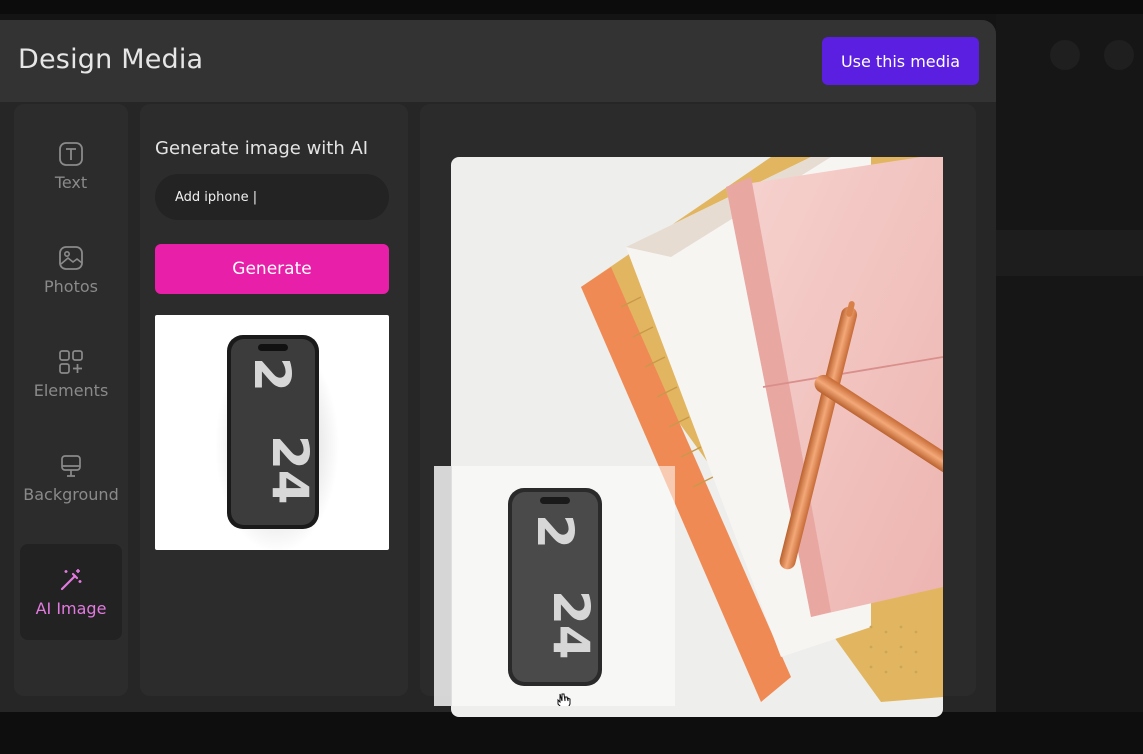 This screenshot has width=1143, height=754. What do you see at coordinates (262, 148) in the screenshot?
I see `panel-title: Generate image with AI` at bounding box center [262, 148].